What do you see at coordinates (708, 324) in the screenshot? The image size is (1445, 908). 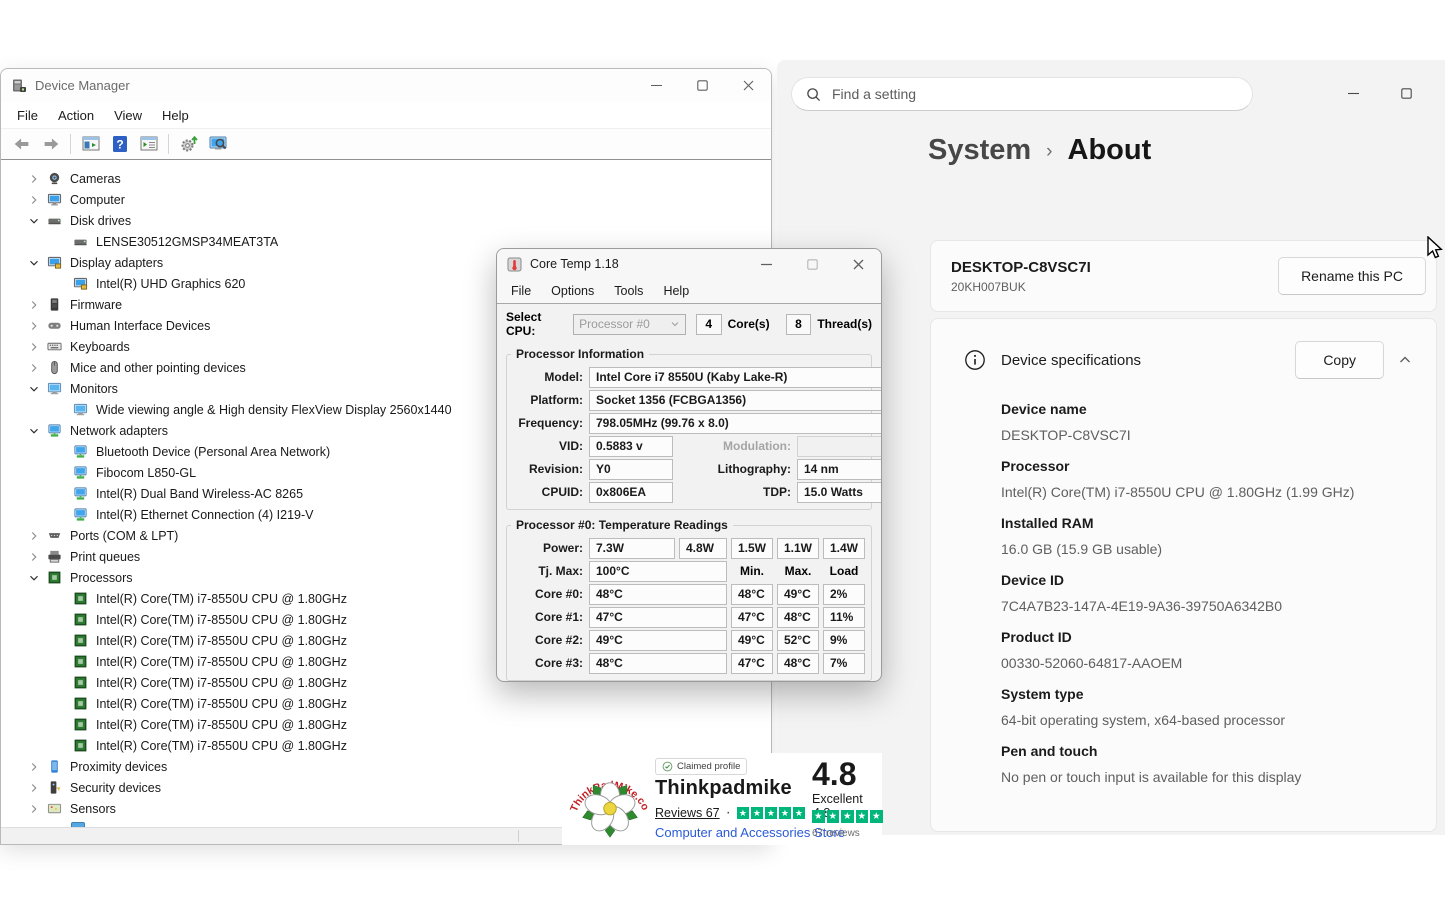 I see `core-count-box: 4` at bounding box center [708, 324].